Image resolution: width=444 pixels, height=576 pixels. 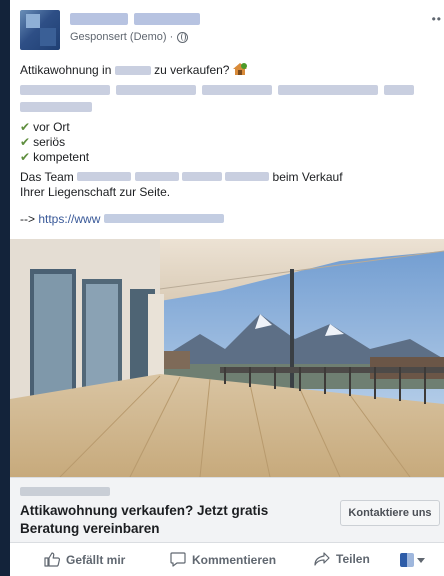 I want to click on headline: Attikawohnung in zu verkaufen?, so click(x=226, y=70).